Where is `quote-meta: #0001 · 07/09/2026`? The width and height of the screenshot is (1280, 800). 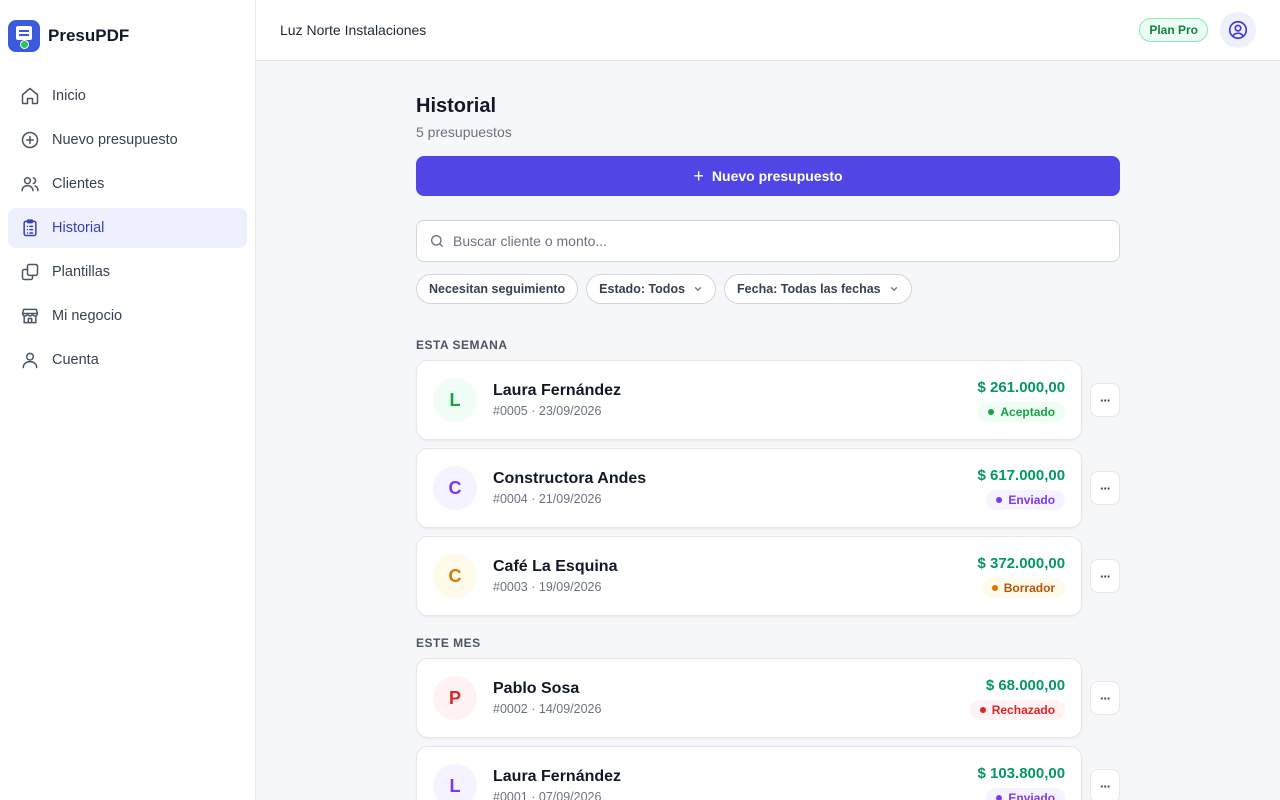
quote-meta: #0001 · 07/09/2026 is located at coordinates (547, 795).